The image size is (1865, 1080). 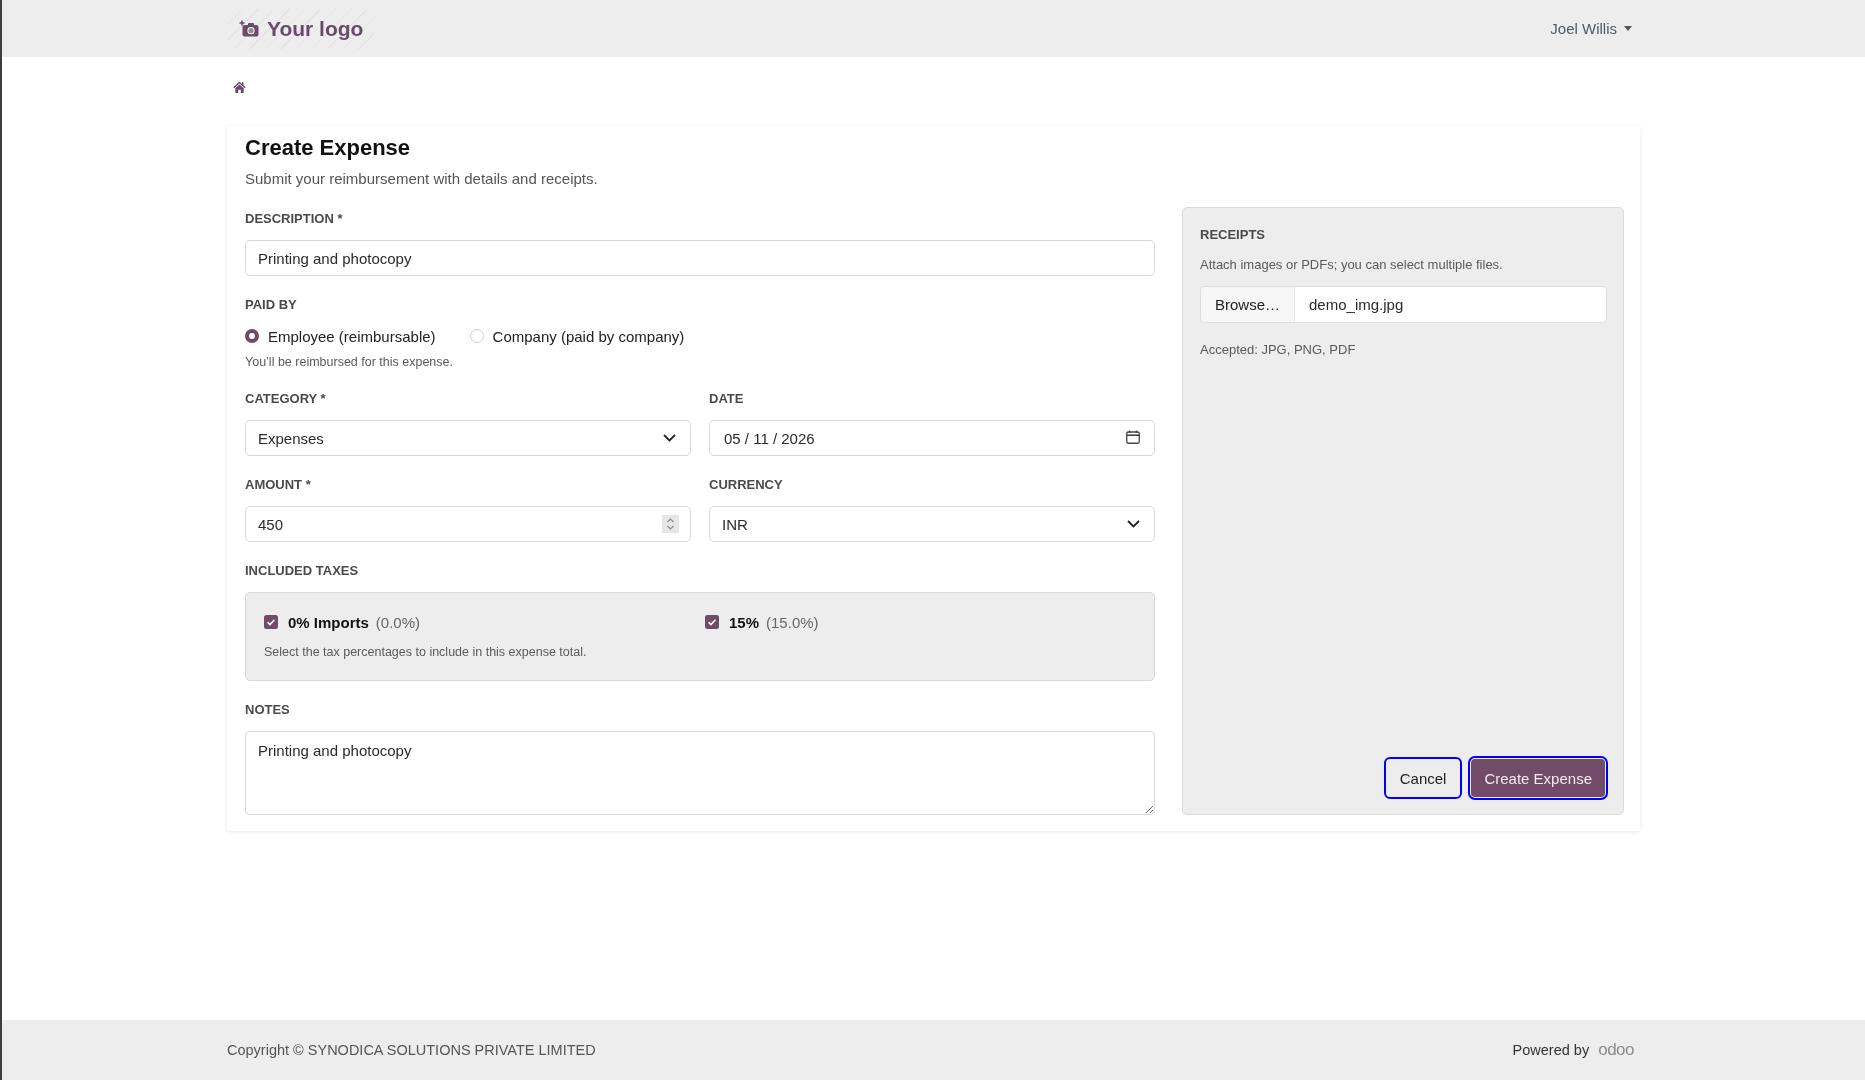 I want to click on camera-icon, so click(x=249, y=28).